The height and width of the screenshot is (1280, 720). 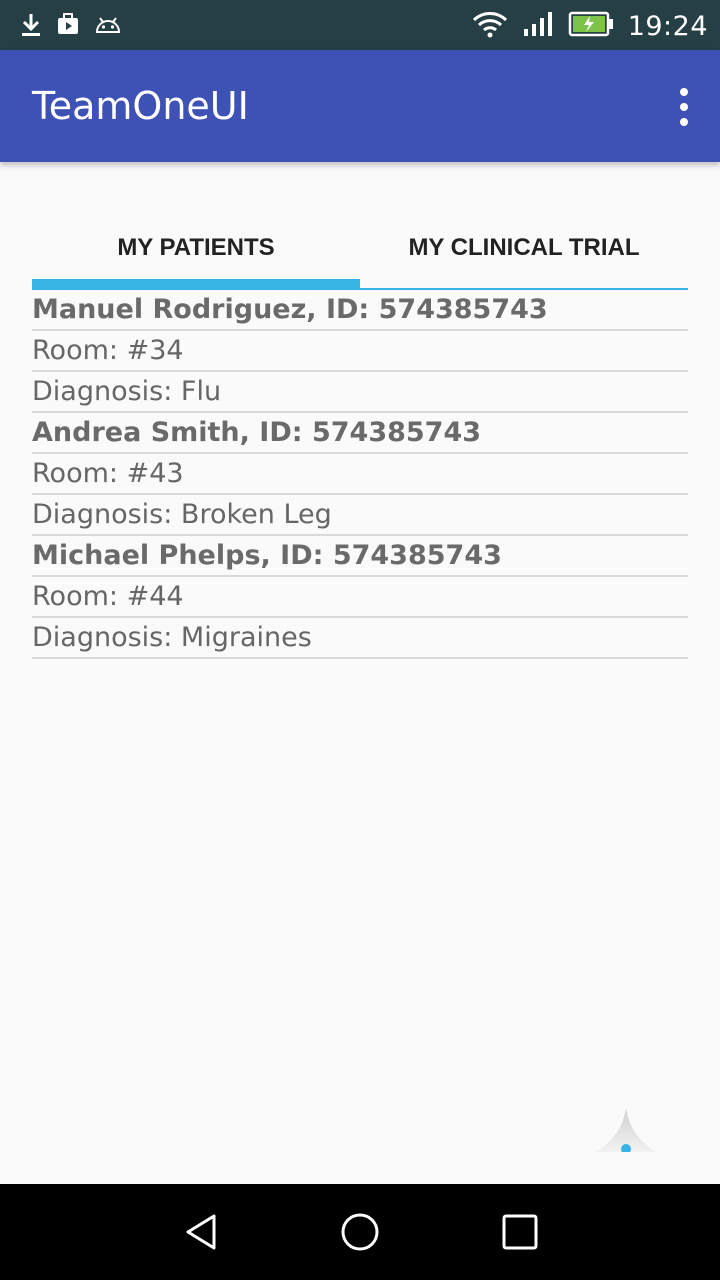 What do you see at coordinates (591, 26) in the screenshot?
I see `battery-charging-icon` at bounding box center [591, 26].